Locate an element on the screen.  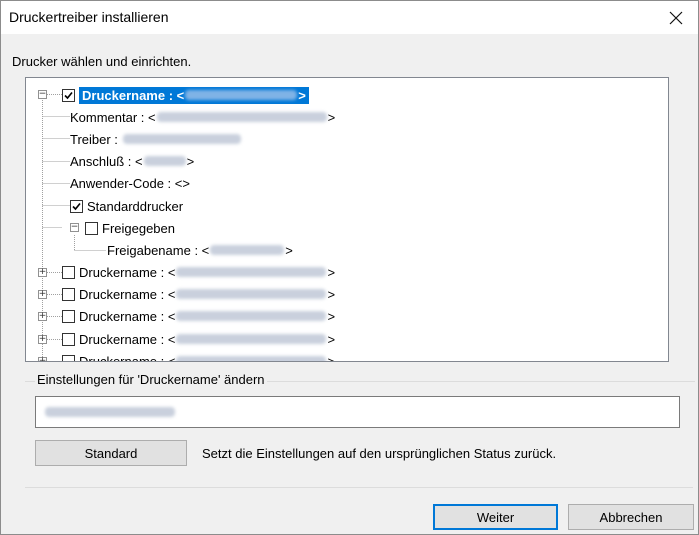
tree-item-anschluss: Anschluß : < > is located at coordinates (132, 161).